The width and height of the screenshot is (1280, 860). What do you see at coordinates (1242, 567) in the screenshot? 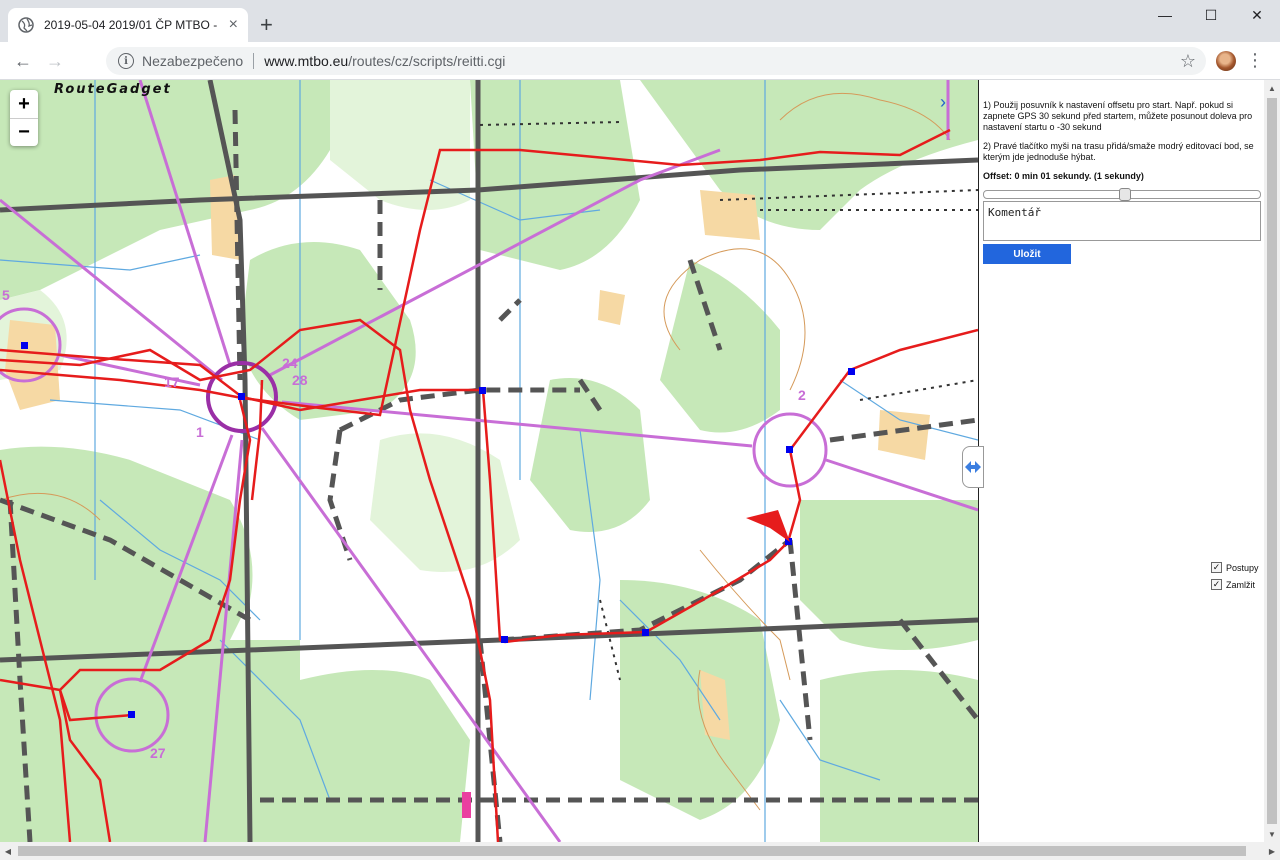
I see `legs-checkbox-label: Postupy` at bounding box center [1242, 567].